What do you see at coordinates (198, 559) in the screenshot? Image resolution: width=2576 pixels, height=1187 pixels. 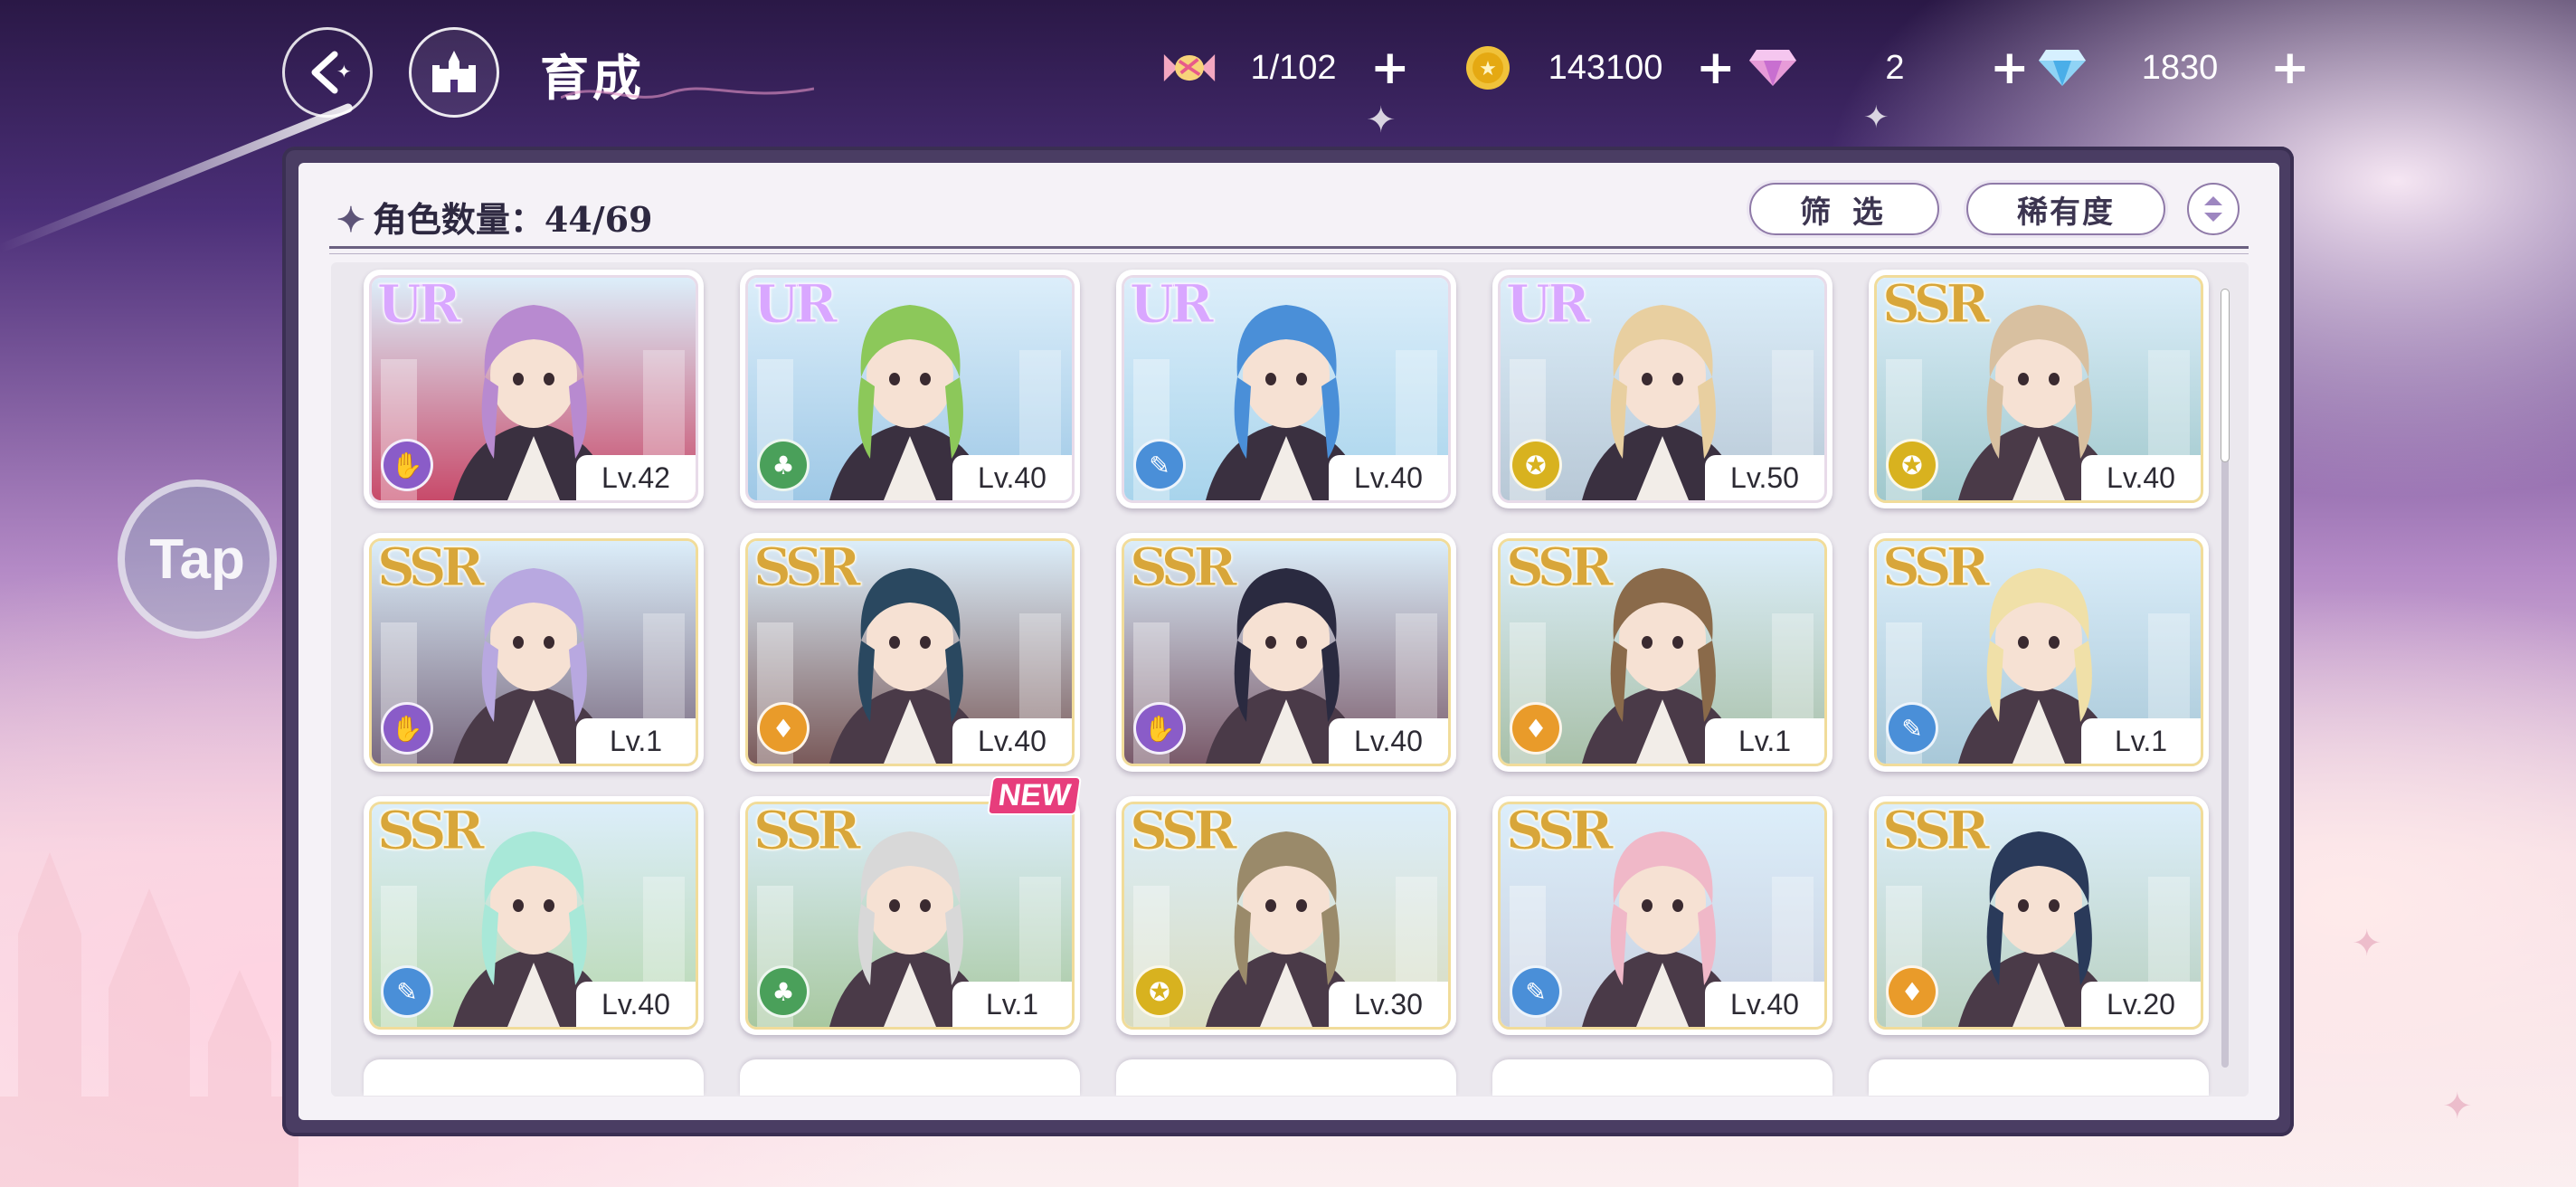 I see `tap-button: Tap` at bounding box center [198, 559].